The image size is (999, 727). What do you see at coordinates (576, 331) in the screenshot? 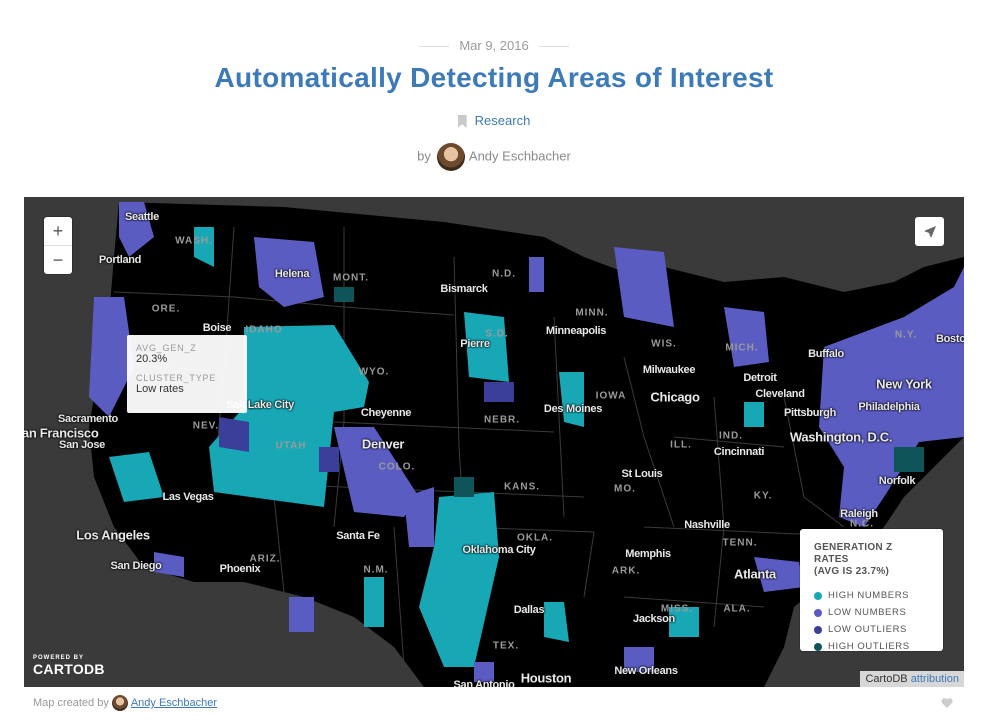
I see `city-label: Minneapolis` at bounding box center [576, 331].